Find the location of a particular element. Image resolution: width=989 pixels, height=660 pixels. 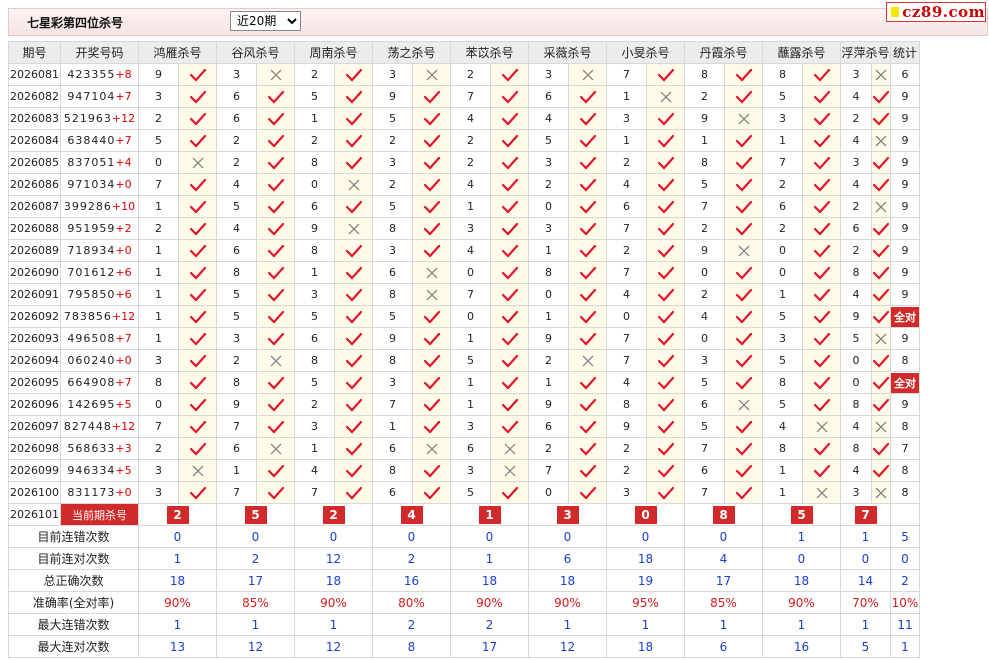

summary-value: 17 is located at coordinates (489, 646).